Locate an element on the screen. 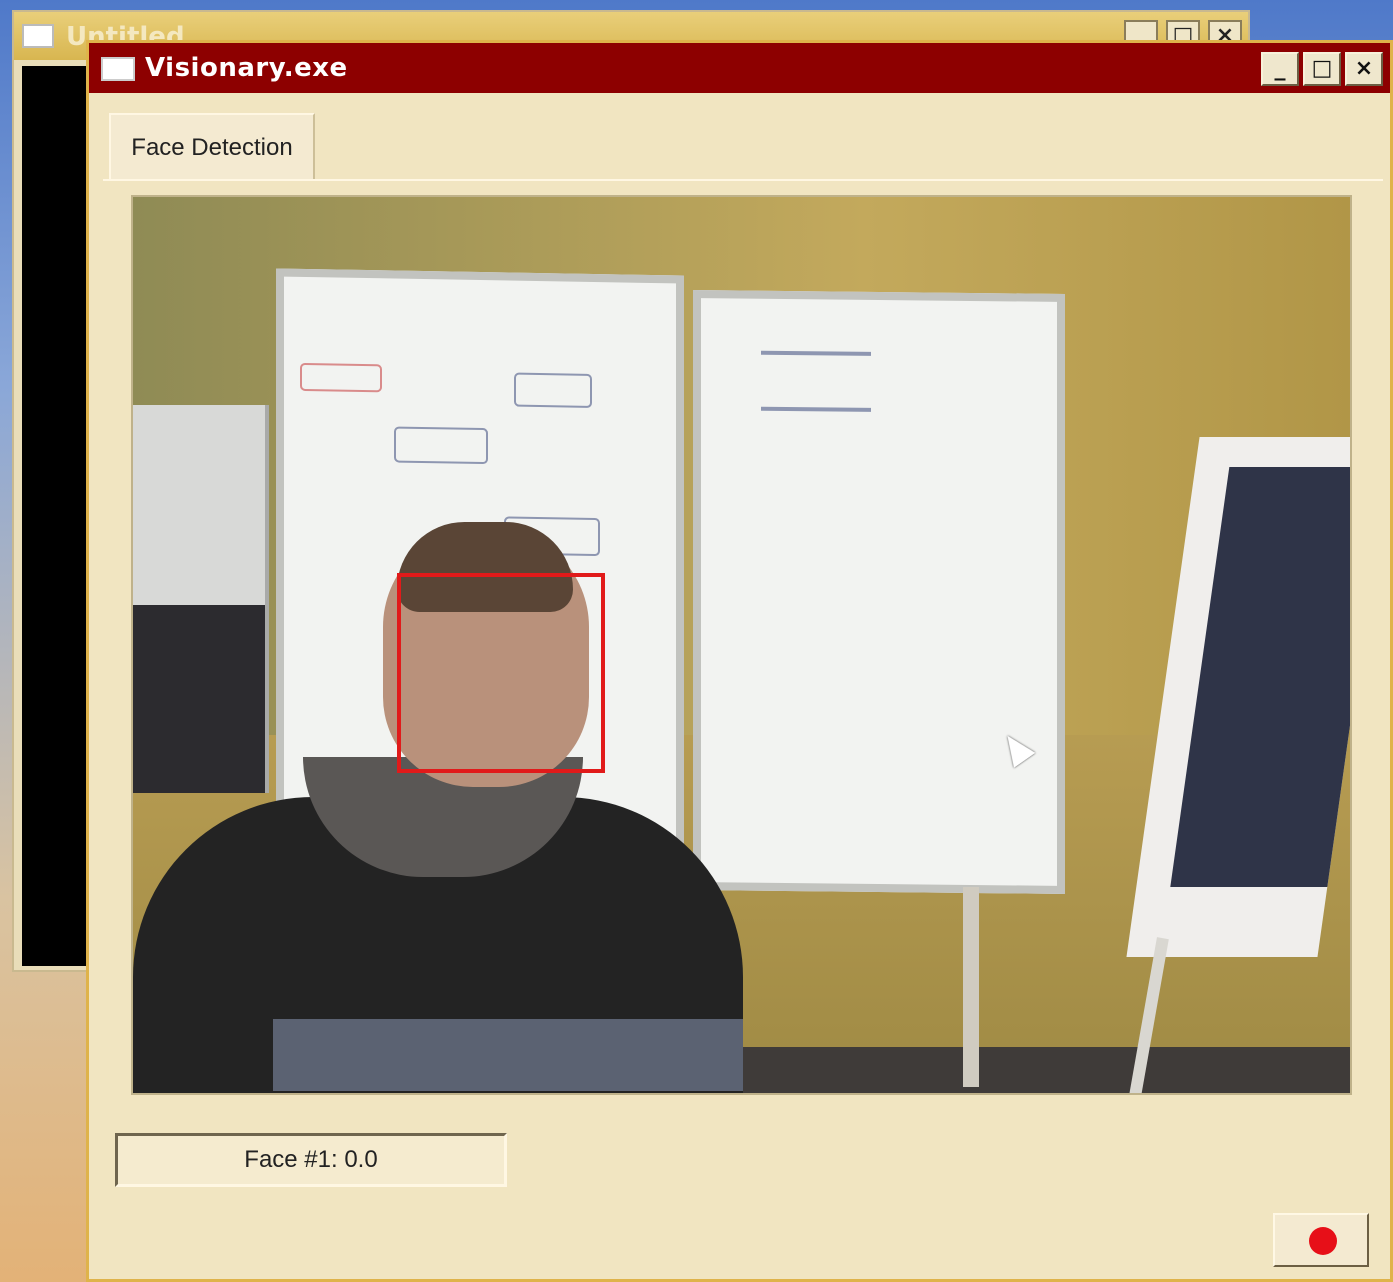 Image resolution: width=1393 pixels, height=1282 pixels. record-dot-icon is located at coordinates (1323, 1241).